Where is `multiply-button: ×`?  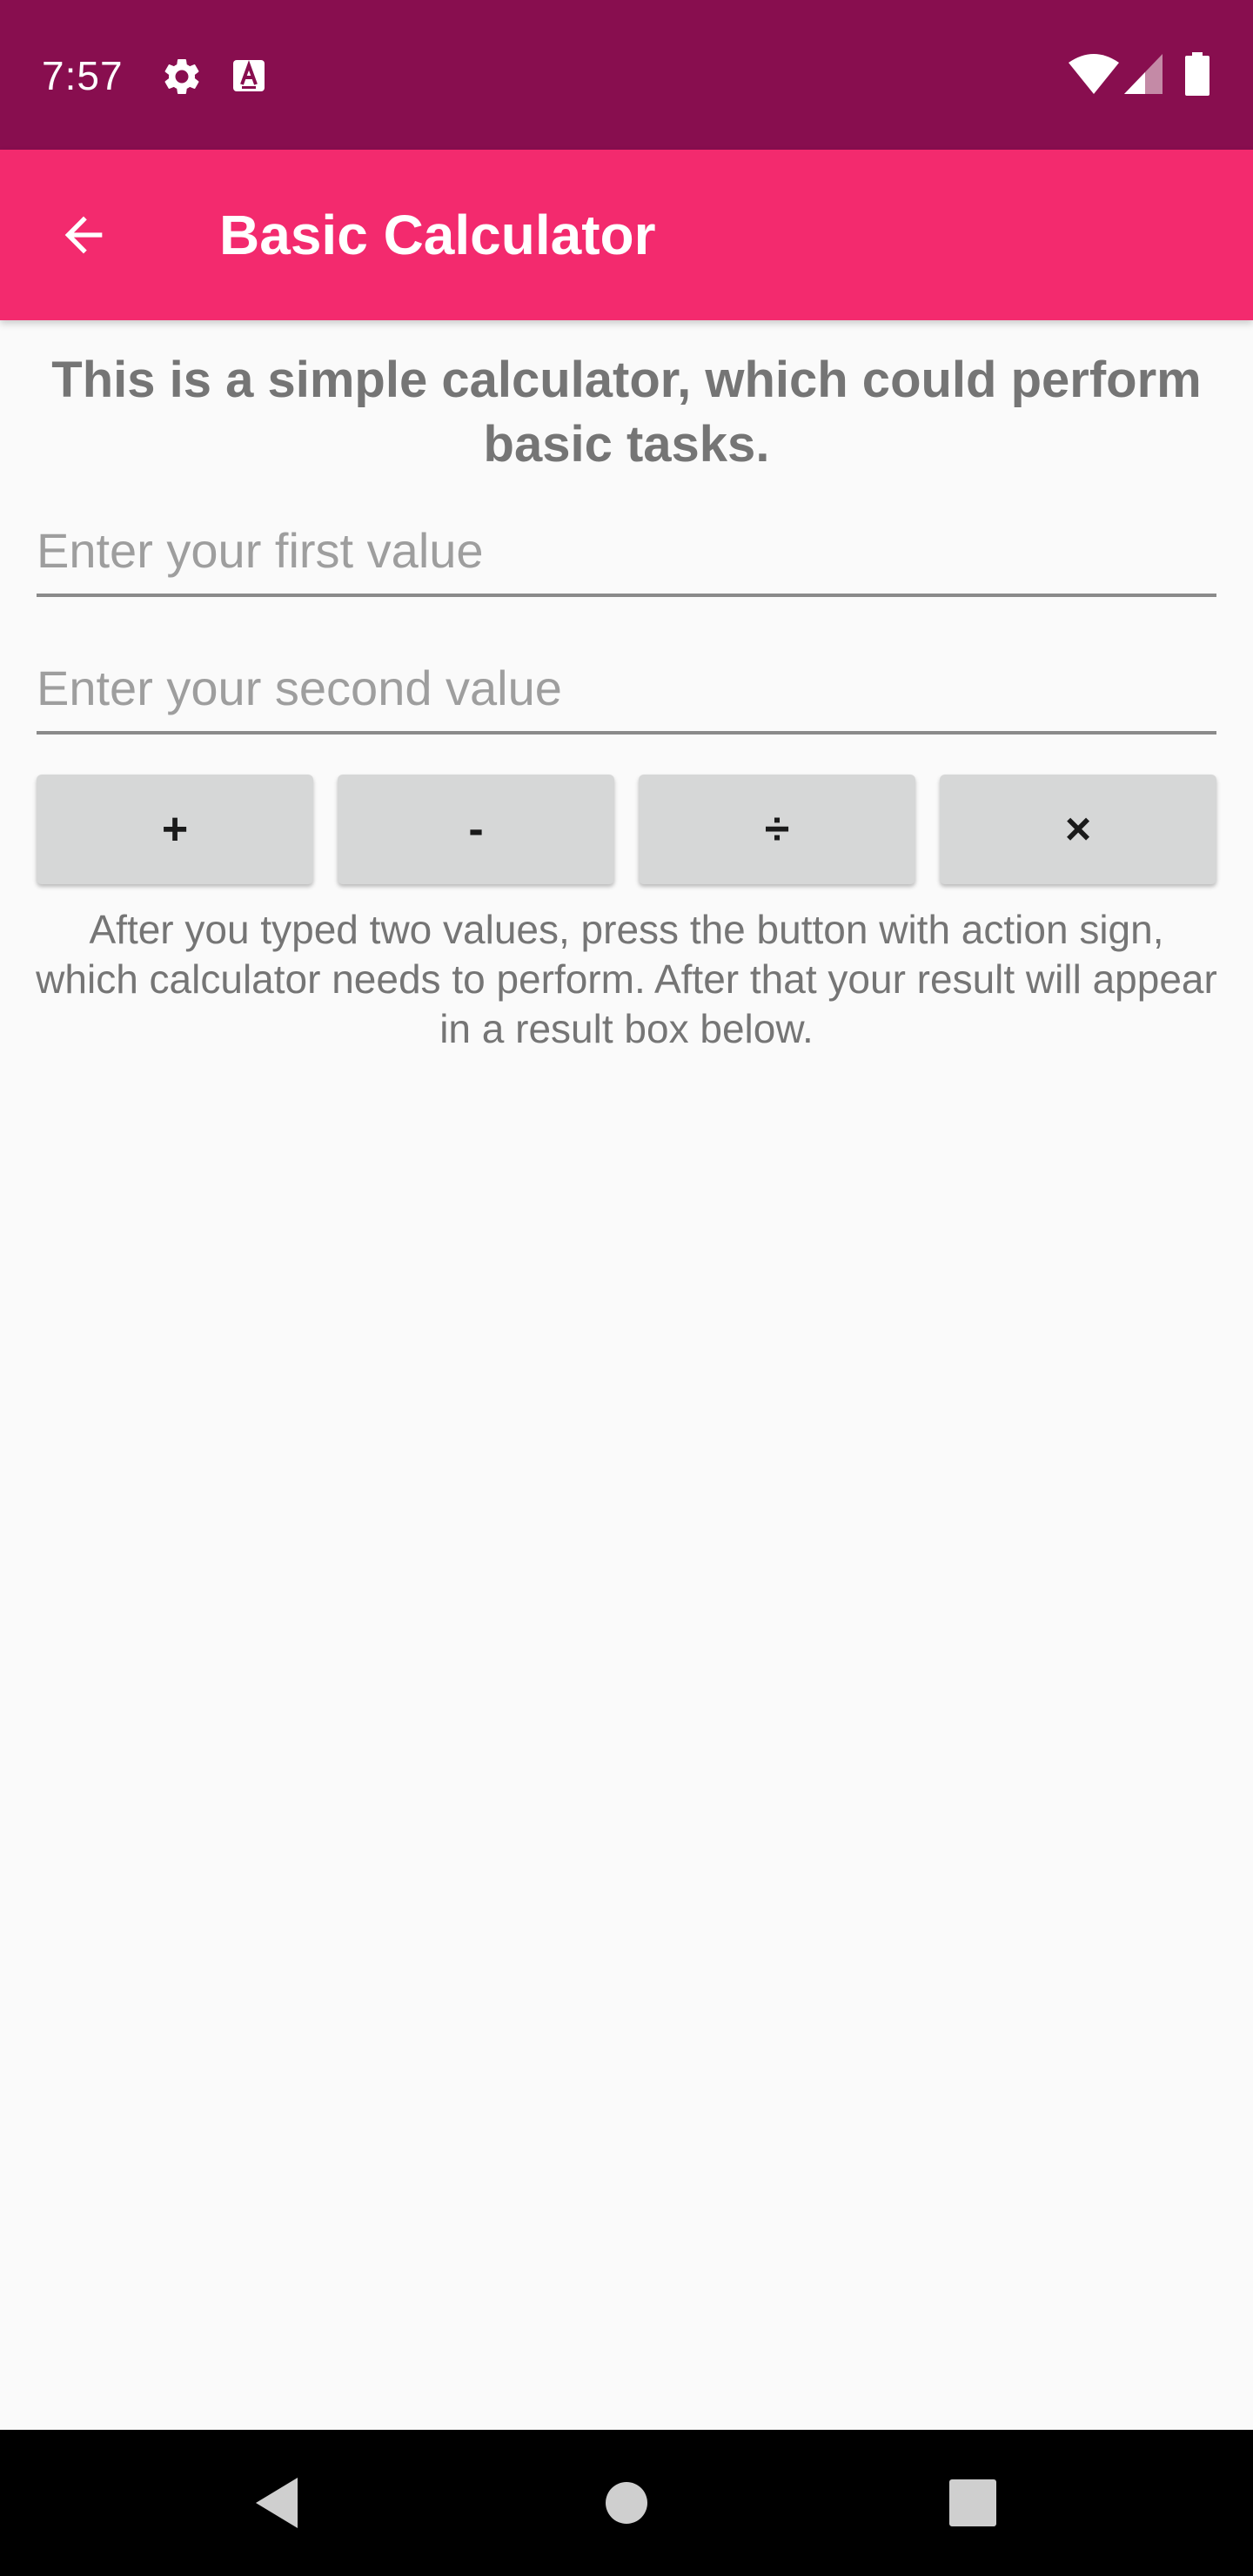
multiply-button: × is located at coordinates (1078, 829).